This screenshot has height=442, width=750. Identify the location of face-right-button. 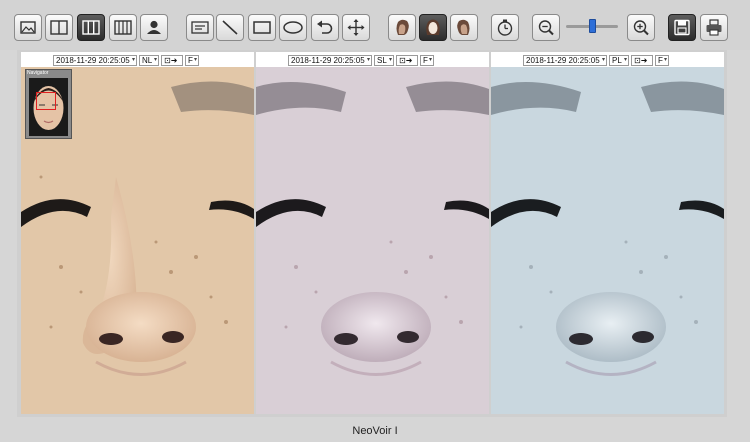
(464, 27).